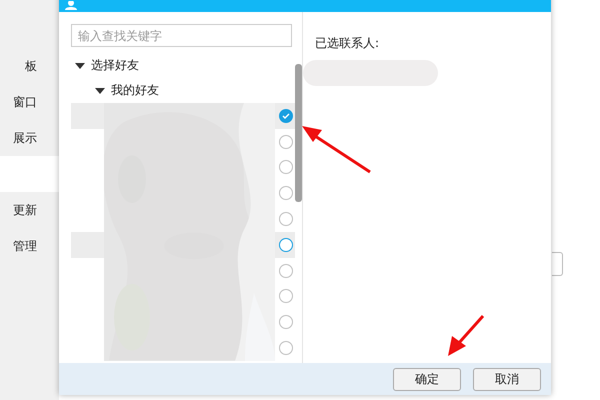 This screenshot has height=400, width=600. I want to click on sidebar-item-label: 管理, so click(25, 246).